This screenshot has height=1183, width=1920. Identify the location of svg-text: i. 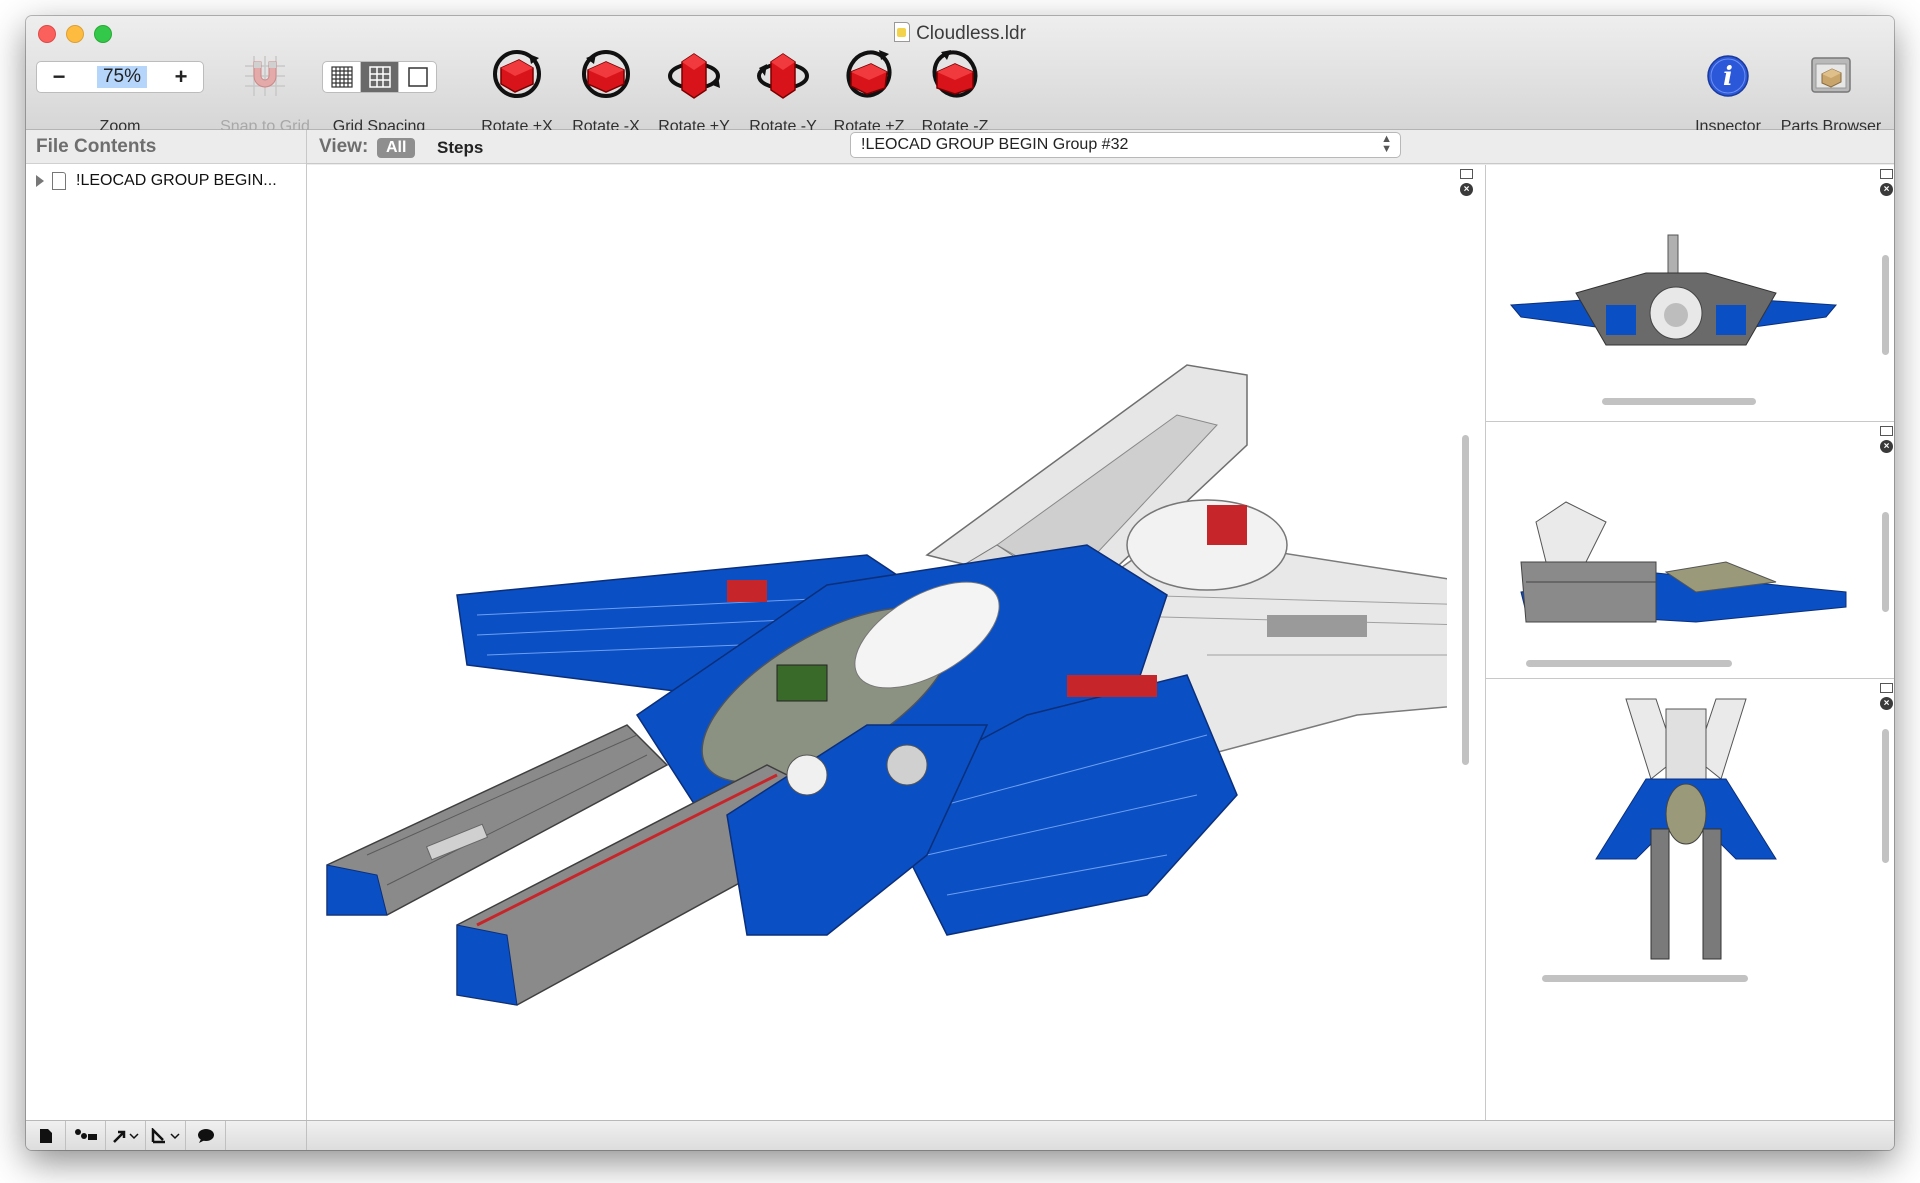
(1728, 77).